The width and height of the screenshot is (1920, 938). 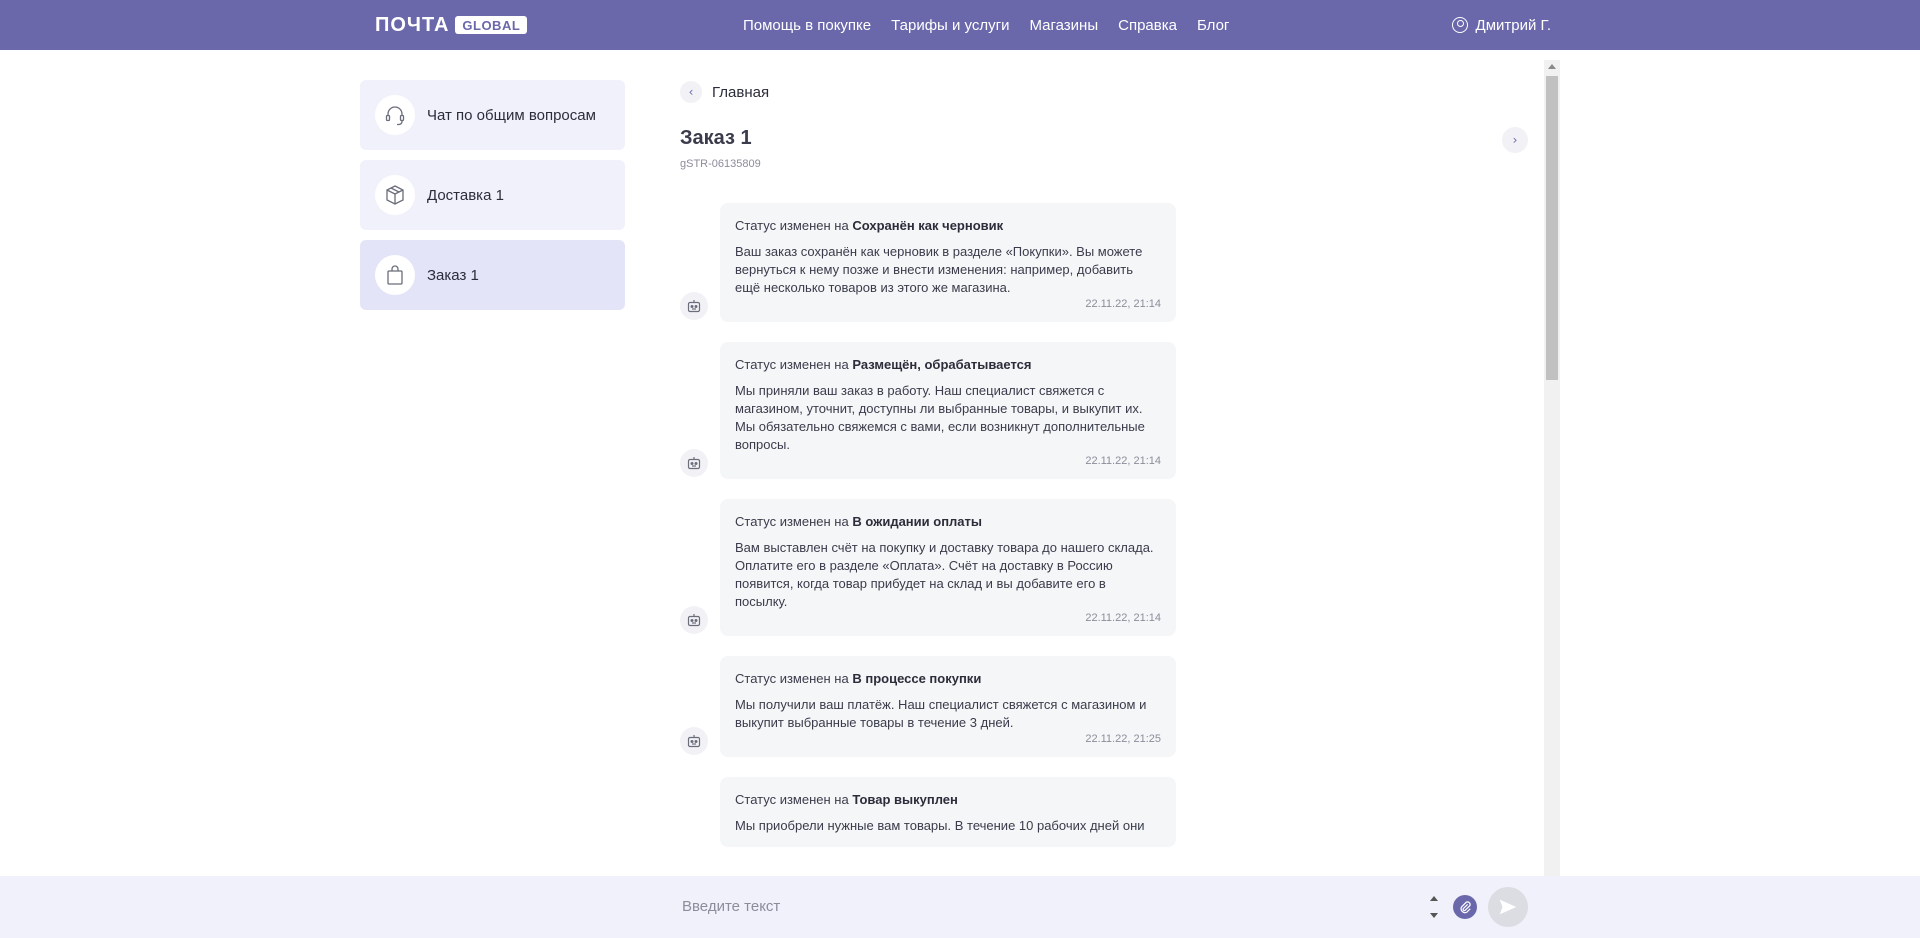 I want to click on sidebar-item-delivery: Доставка 1, so click(x=492, y=195).